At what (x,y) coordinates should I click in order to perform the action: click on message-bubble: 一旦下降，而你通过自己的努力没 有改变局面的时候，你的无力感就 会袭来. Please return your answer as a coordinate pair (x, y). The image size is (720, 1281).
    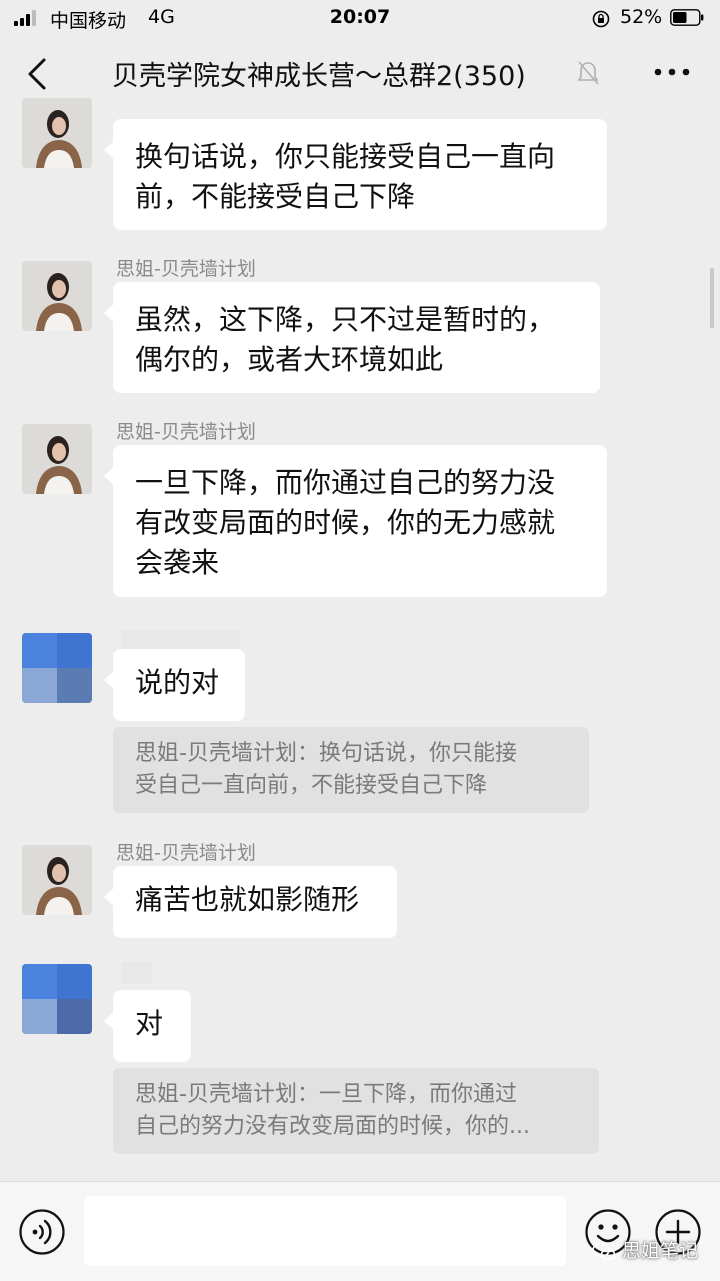
    Looking at the image, I should click on (355, 521).